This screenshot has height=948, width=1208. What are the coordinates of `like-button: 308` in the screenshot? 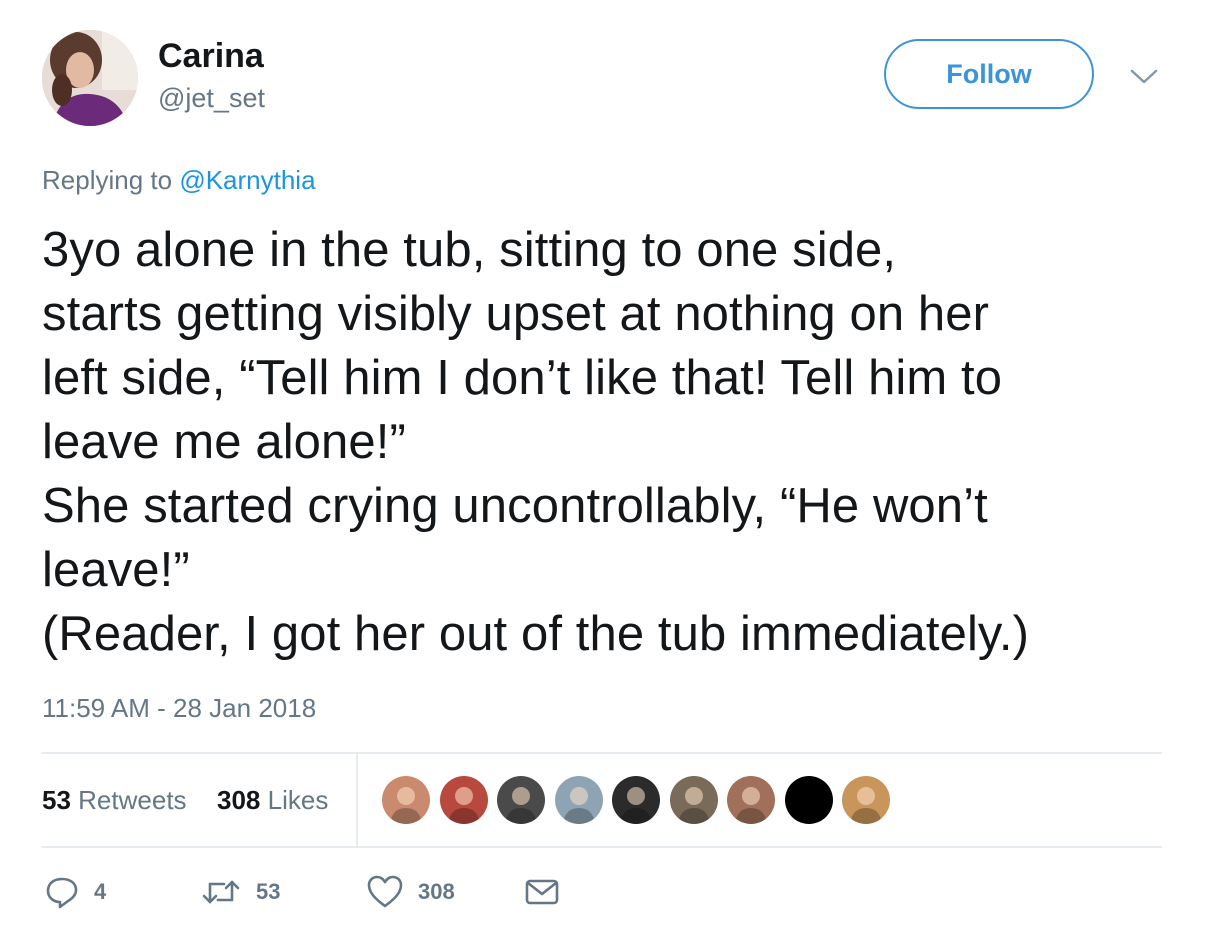 It's located at (410, 892).